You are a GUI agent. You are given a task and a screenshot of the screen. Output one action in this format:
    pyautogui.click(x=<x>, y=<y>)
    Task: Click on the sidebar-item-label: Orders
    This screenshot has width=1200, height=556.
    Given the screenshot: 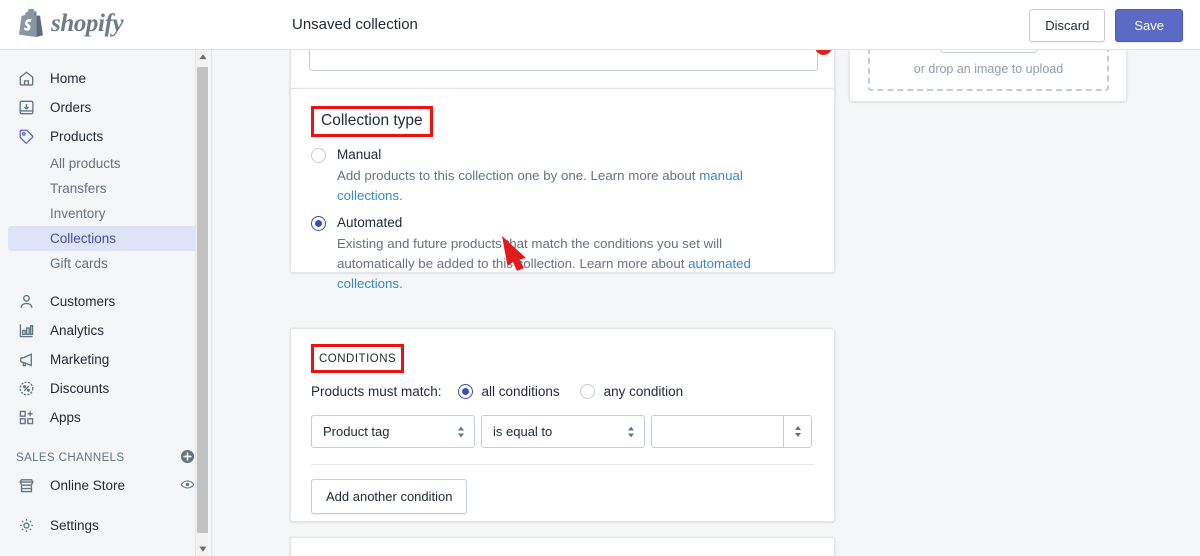 What is the action you would take?
    pyautogui.click(x=71, y=107)
    